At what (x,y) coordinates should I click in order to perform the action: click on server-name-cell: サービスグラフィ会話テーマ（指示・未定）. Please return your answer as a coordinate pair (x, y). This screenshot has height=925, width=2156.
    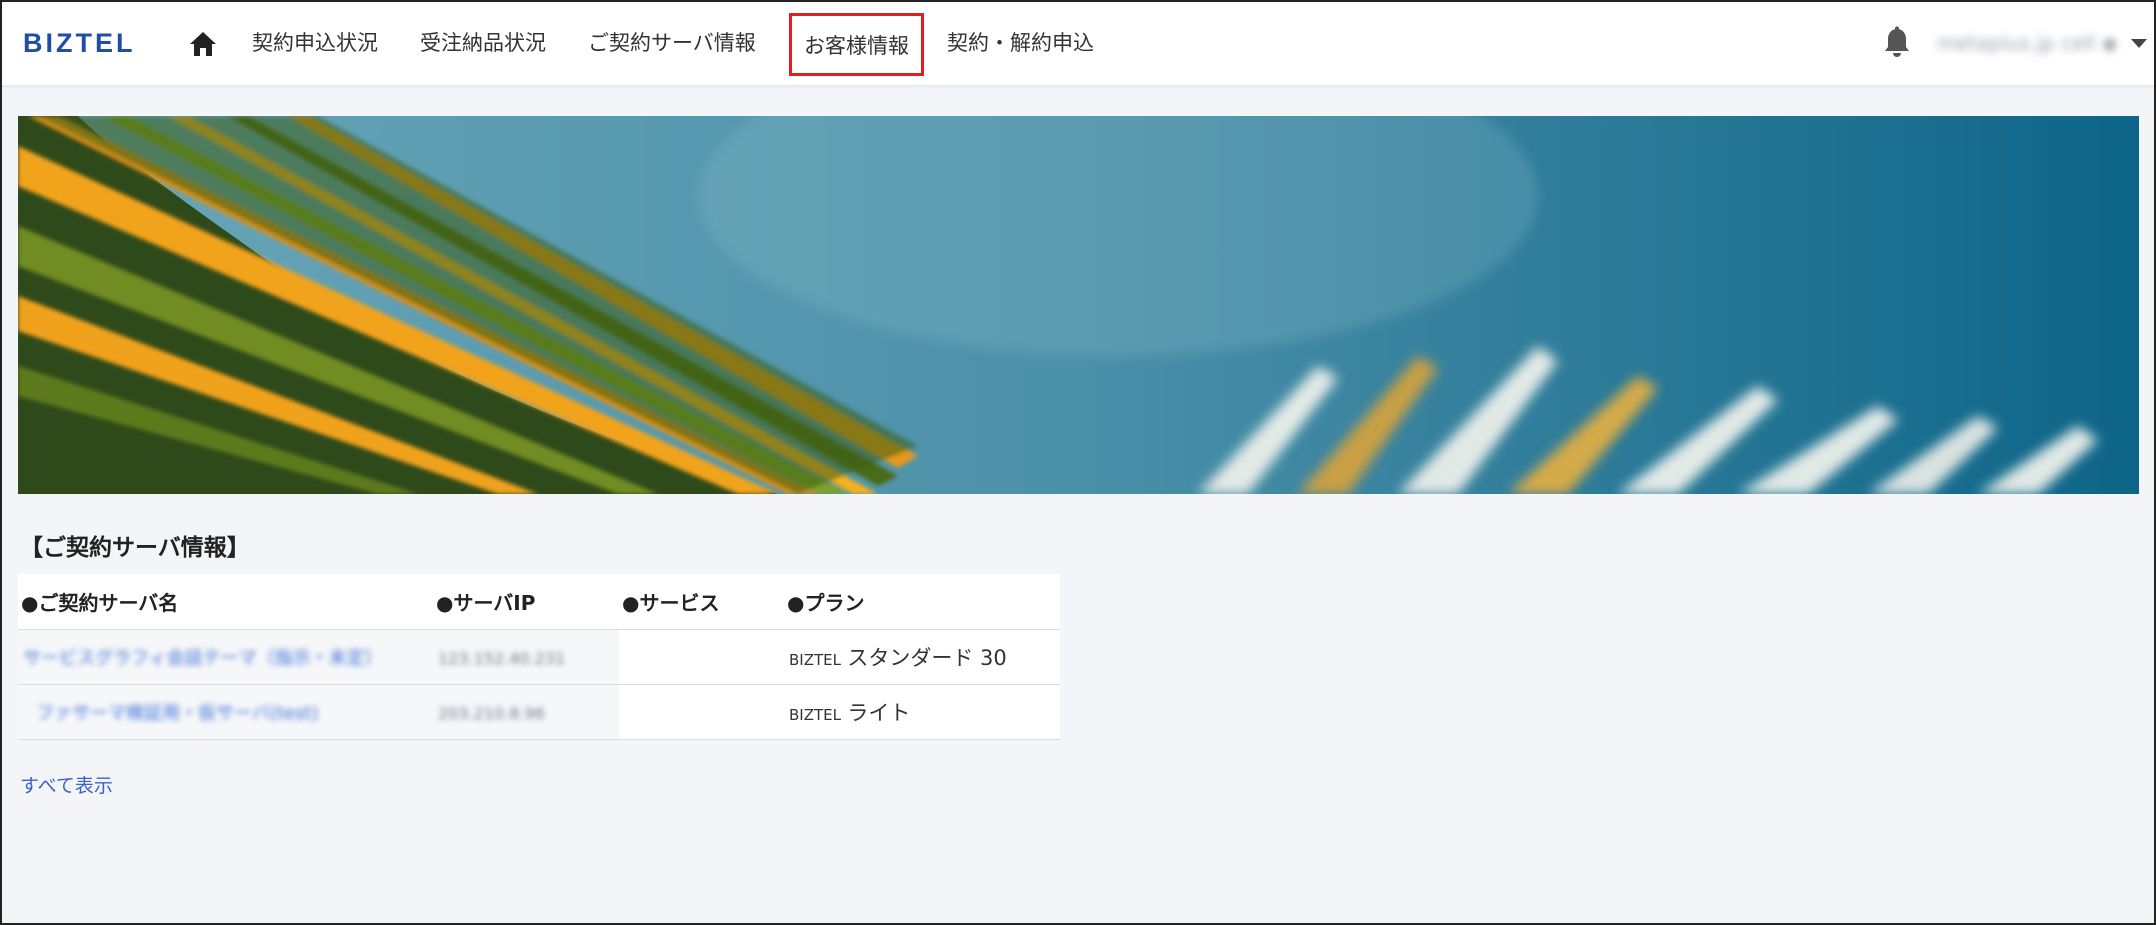
    Looking at the image, I should click on (225, 657).